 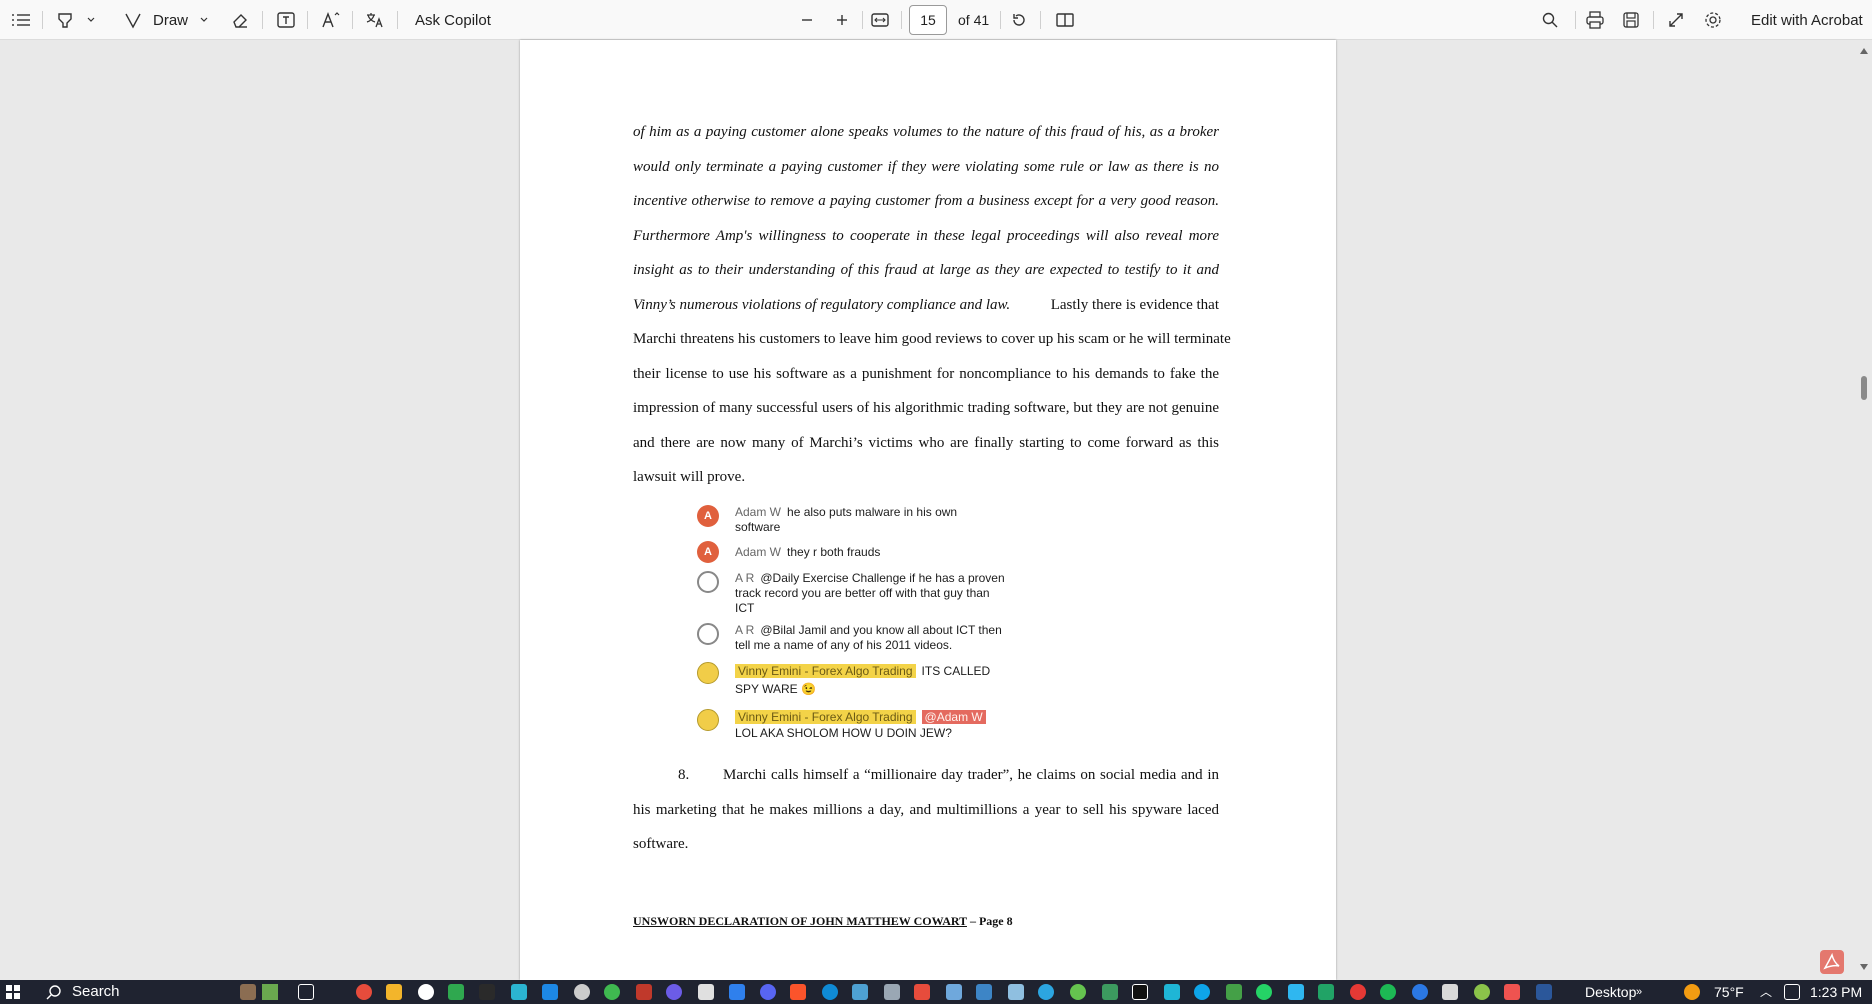 I want to click on eraser-icon, so click(x=240, y=20).